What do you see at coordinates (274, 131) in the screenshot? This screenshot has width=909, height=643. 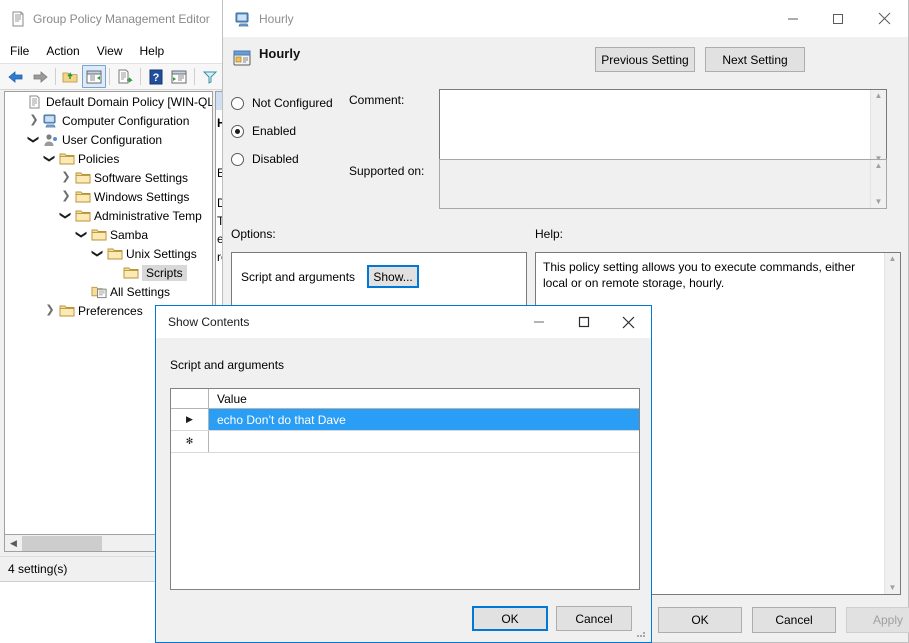 I see `radio-label: Enabled` at bounding box center [274, 131].